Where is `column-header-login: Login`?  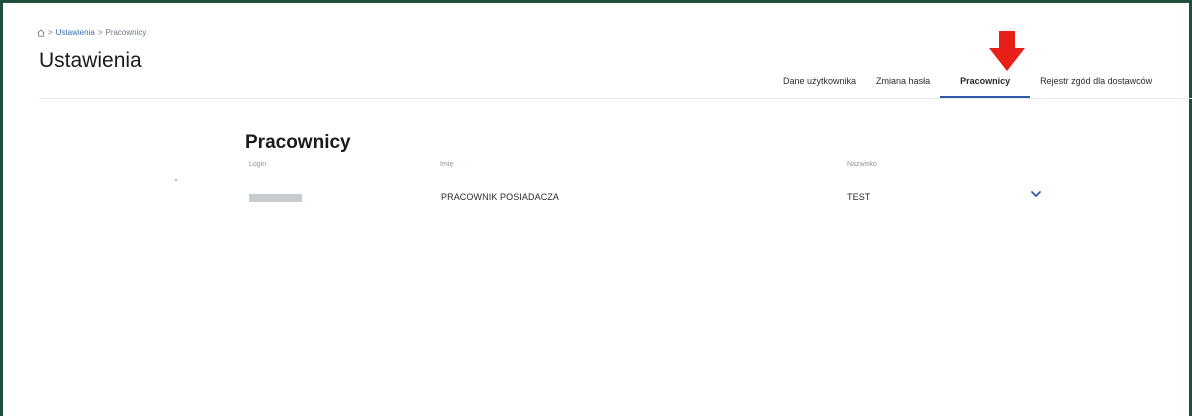
column-header-login: Login is located at coordinates (258, 164).